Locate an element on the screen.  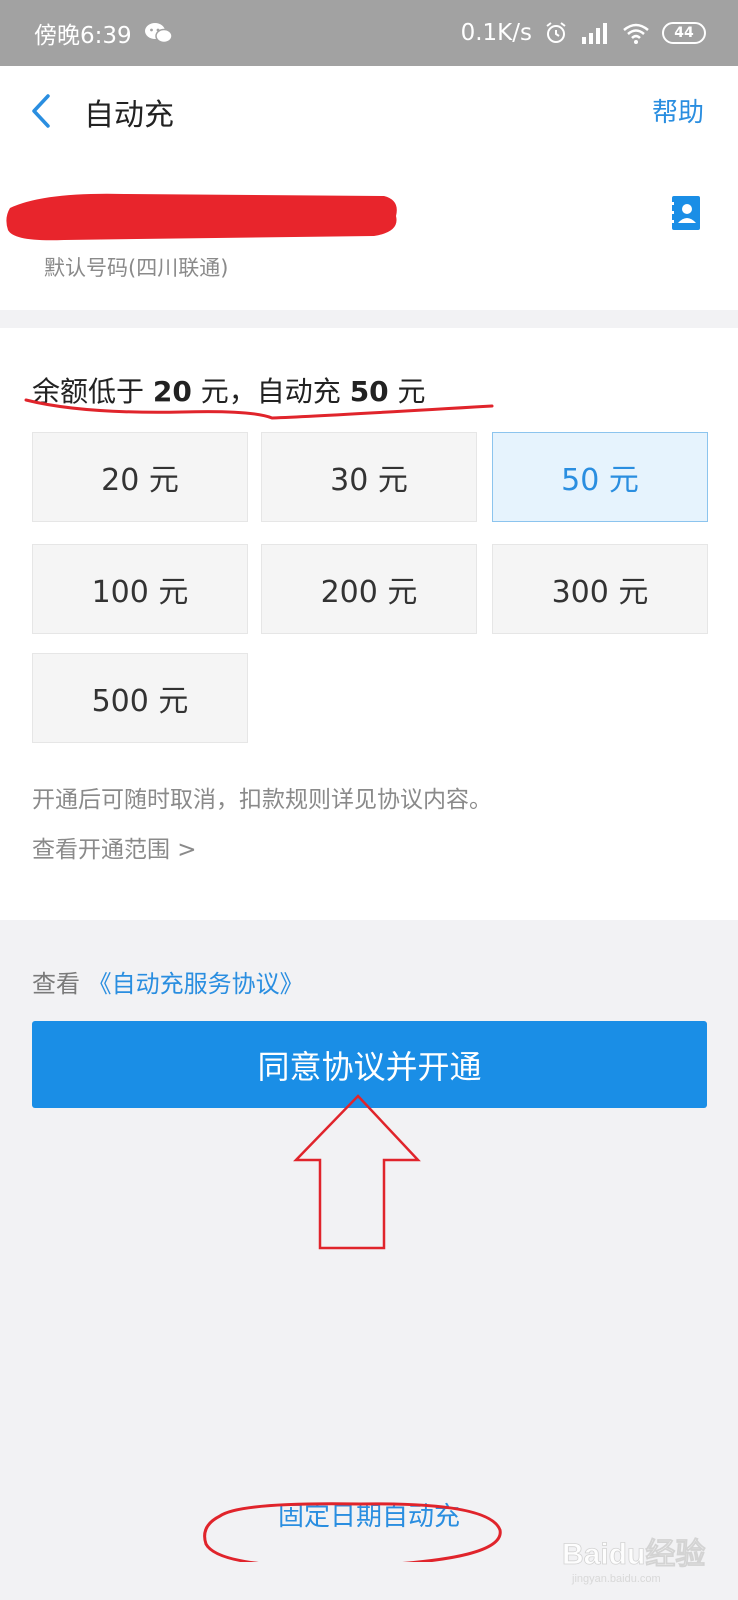
red-arrow-annotation is located at coordinates (357, 1172).